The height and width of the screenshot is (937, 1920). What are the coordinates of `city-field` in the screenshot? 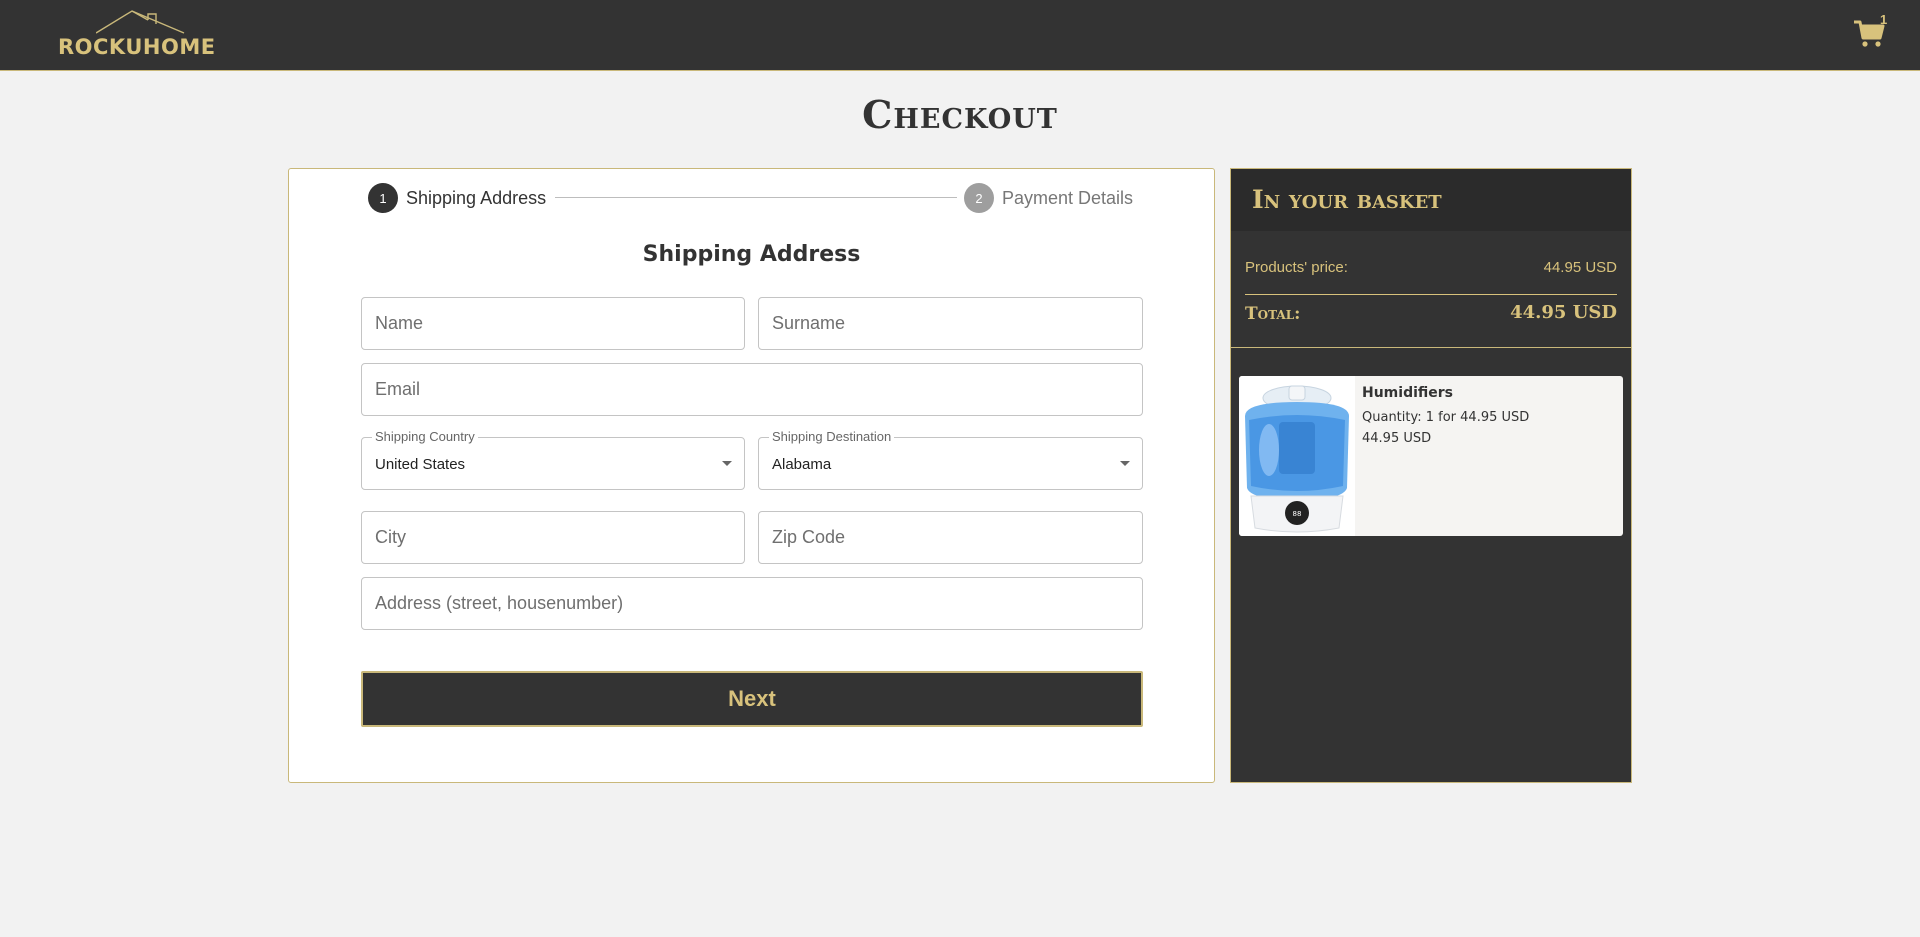 It's located at (553, 537).